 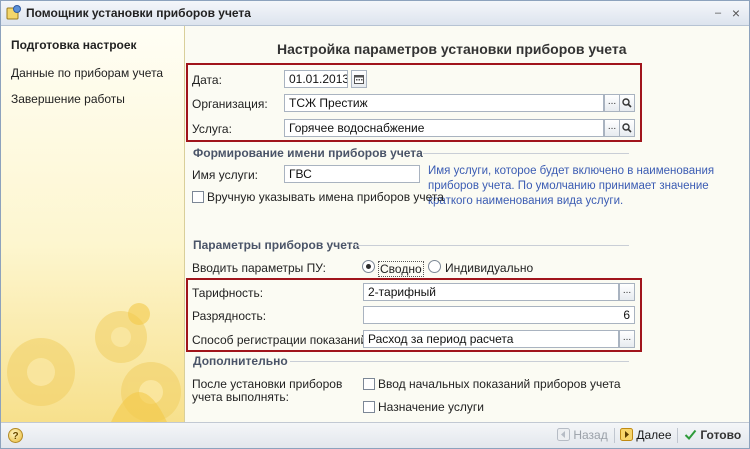 I want to click on minimize-button: –, so click(x=718, y=13).